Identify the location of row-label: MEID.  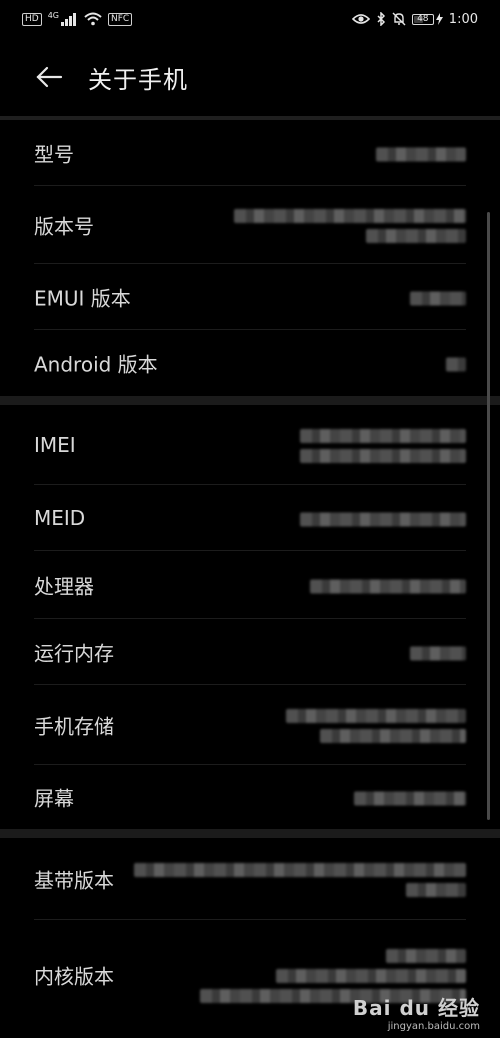
(60, 518).